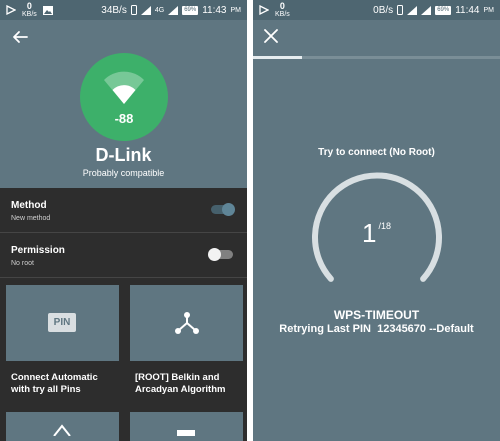 This screenshot has height=441, width=500. I want to click on setting-subtitle: New method, so click(31, 218).